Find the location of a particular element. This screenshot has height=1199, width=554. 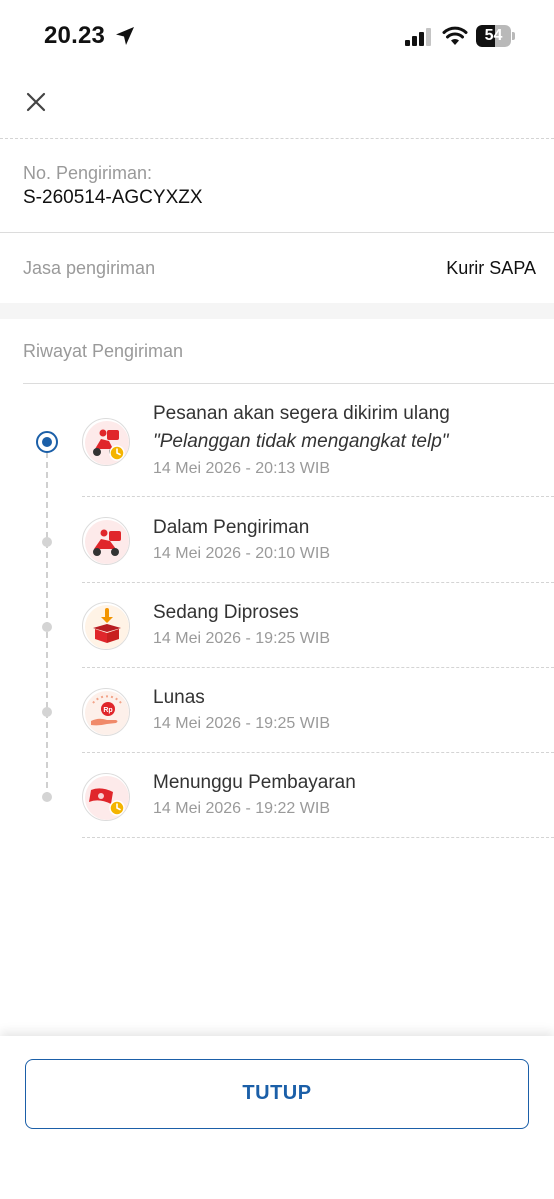

battery-level: 54 is located at coordinates (493, 35).